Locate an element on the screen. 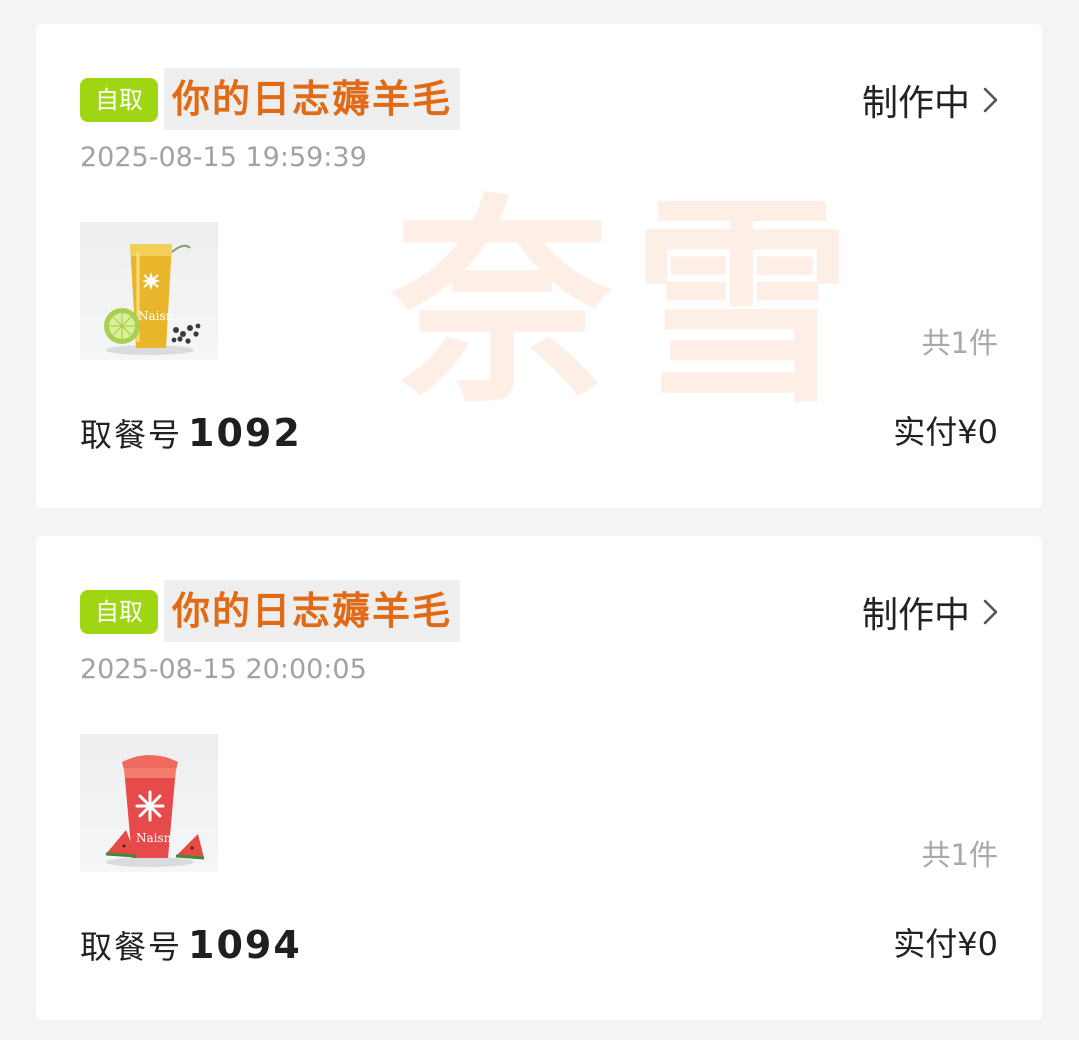  pickup-code: 取餐号 1092 is located at coordinates (191, 433).